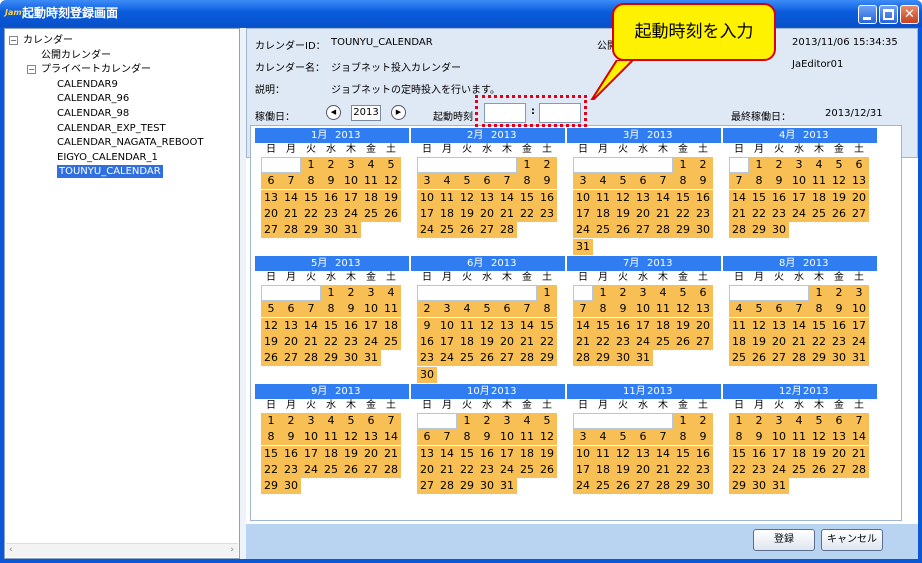 This screenshot has width=922, height=563. Describe the element at coordinates (623, 309) in the screenshot. I see `day-cell: 9` at that location.